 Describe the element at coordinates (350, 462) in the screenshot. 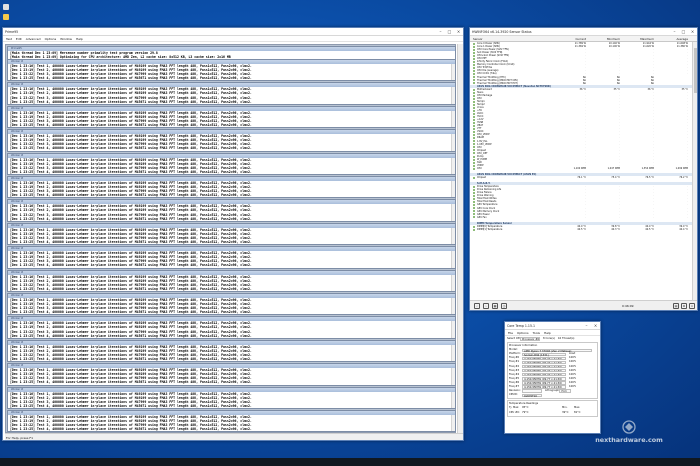

I see `taskbar` at that location.